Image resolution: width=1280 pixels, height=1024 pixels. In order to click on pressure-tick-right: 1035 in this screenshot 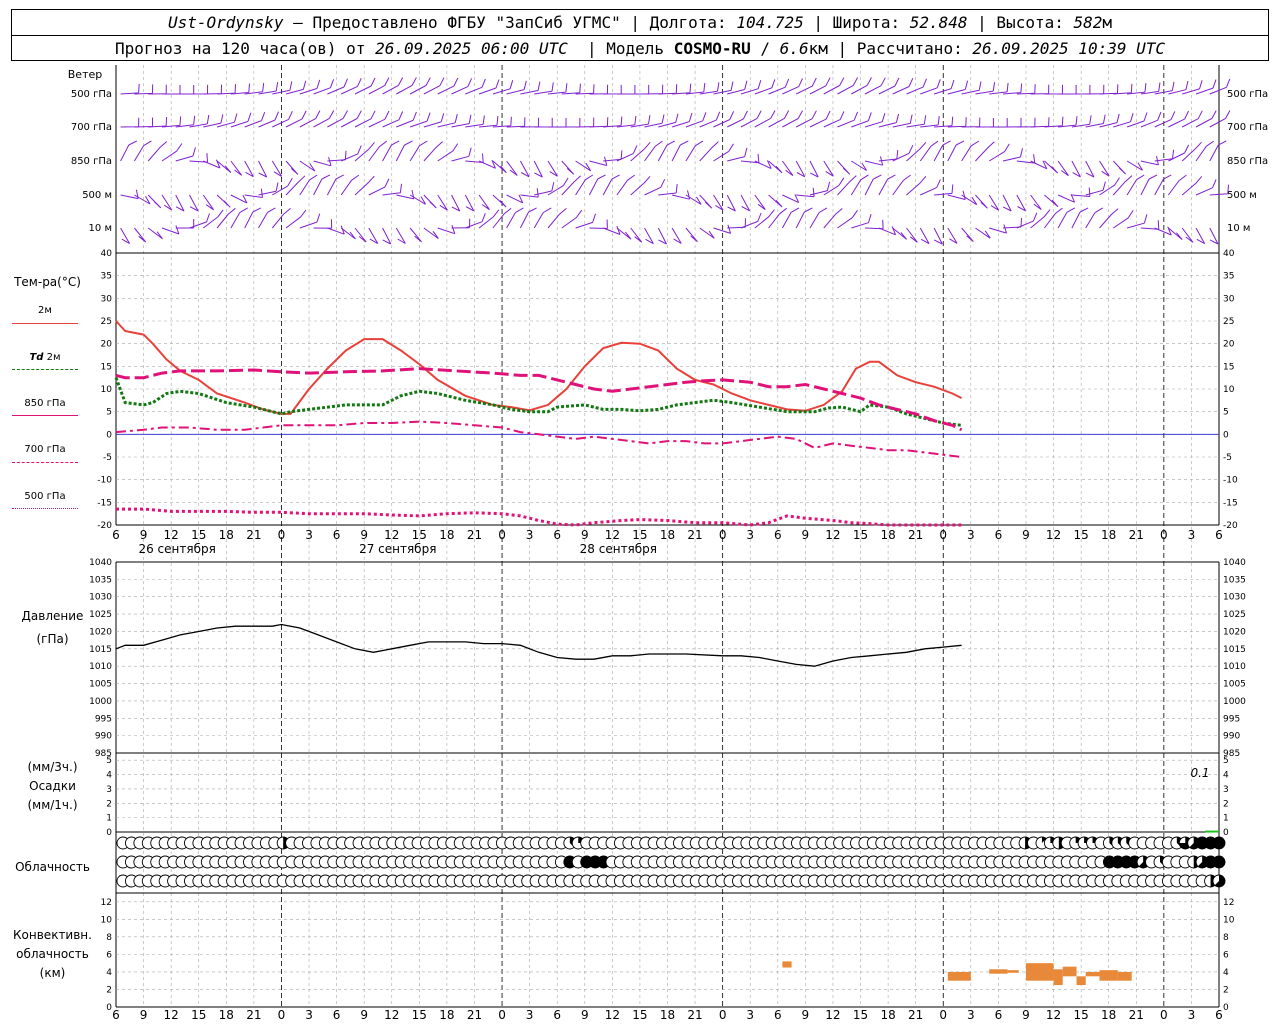, I will do `click(1234, 580)`.